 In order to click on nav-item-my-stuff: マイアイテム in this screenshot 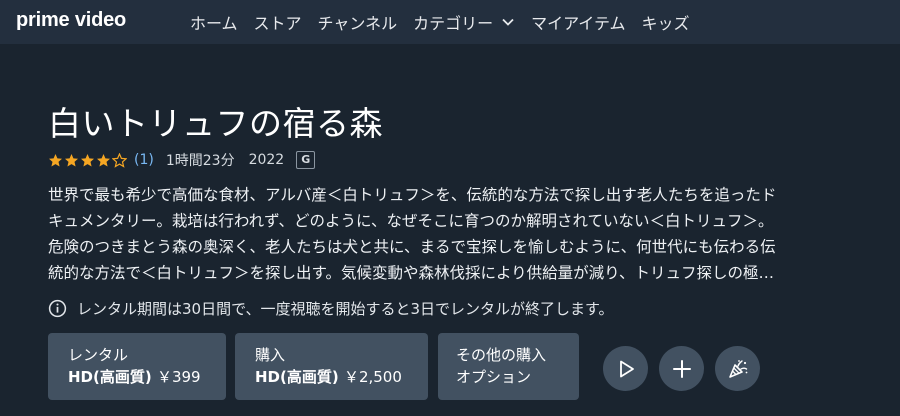, I will do `click(578, 22)`.